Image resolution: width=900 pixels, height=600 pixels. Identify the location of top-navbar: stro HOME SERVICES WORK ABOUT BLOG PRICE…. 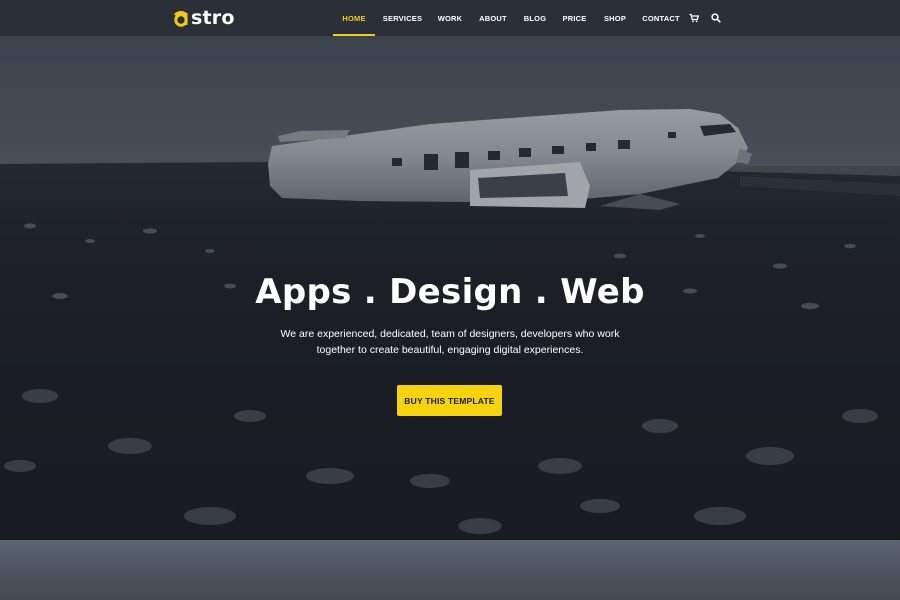
(450, 18).